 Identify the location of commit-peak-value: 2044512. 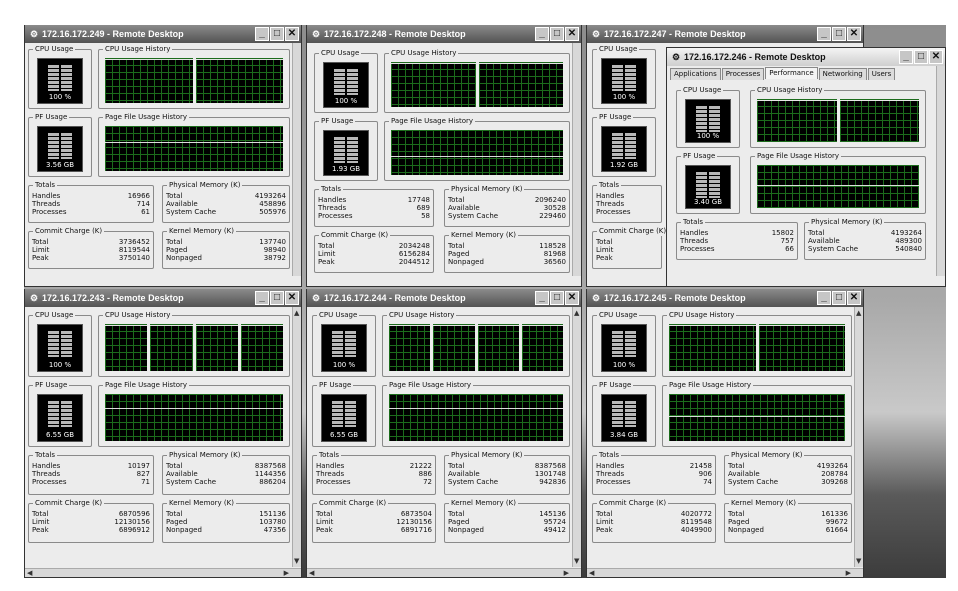
(414, 262).